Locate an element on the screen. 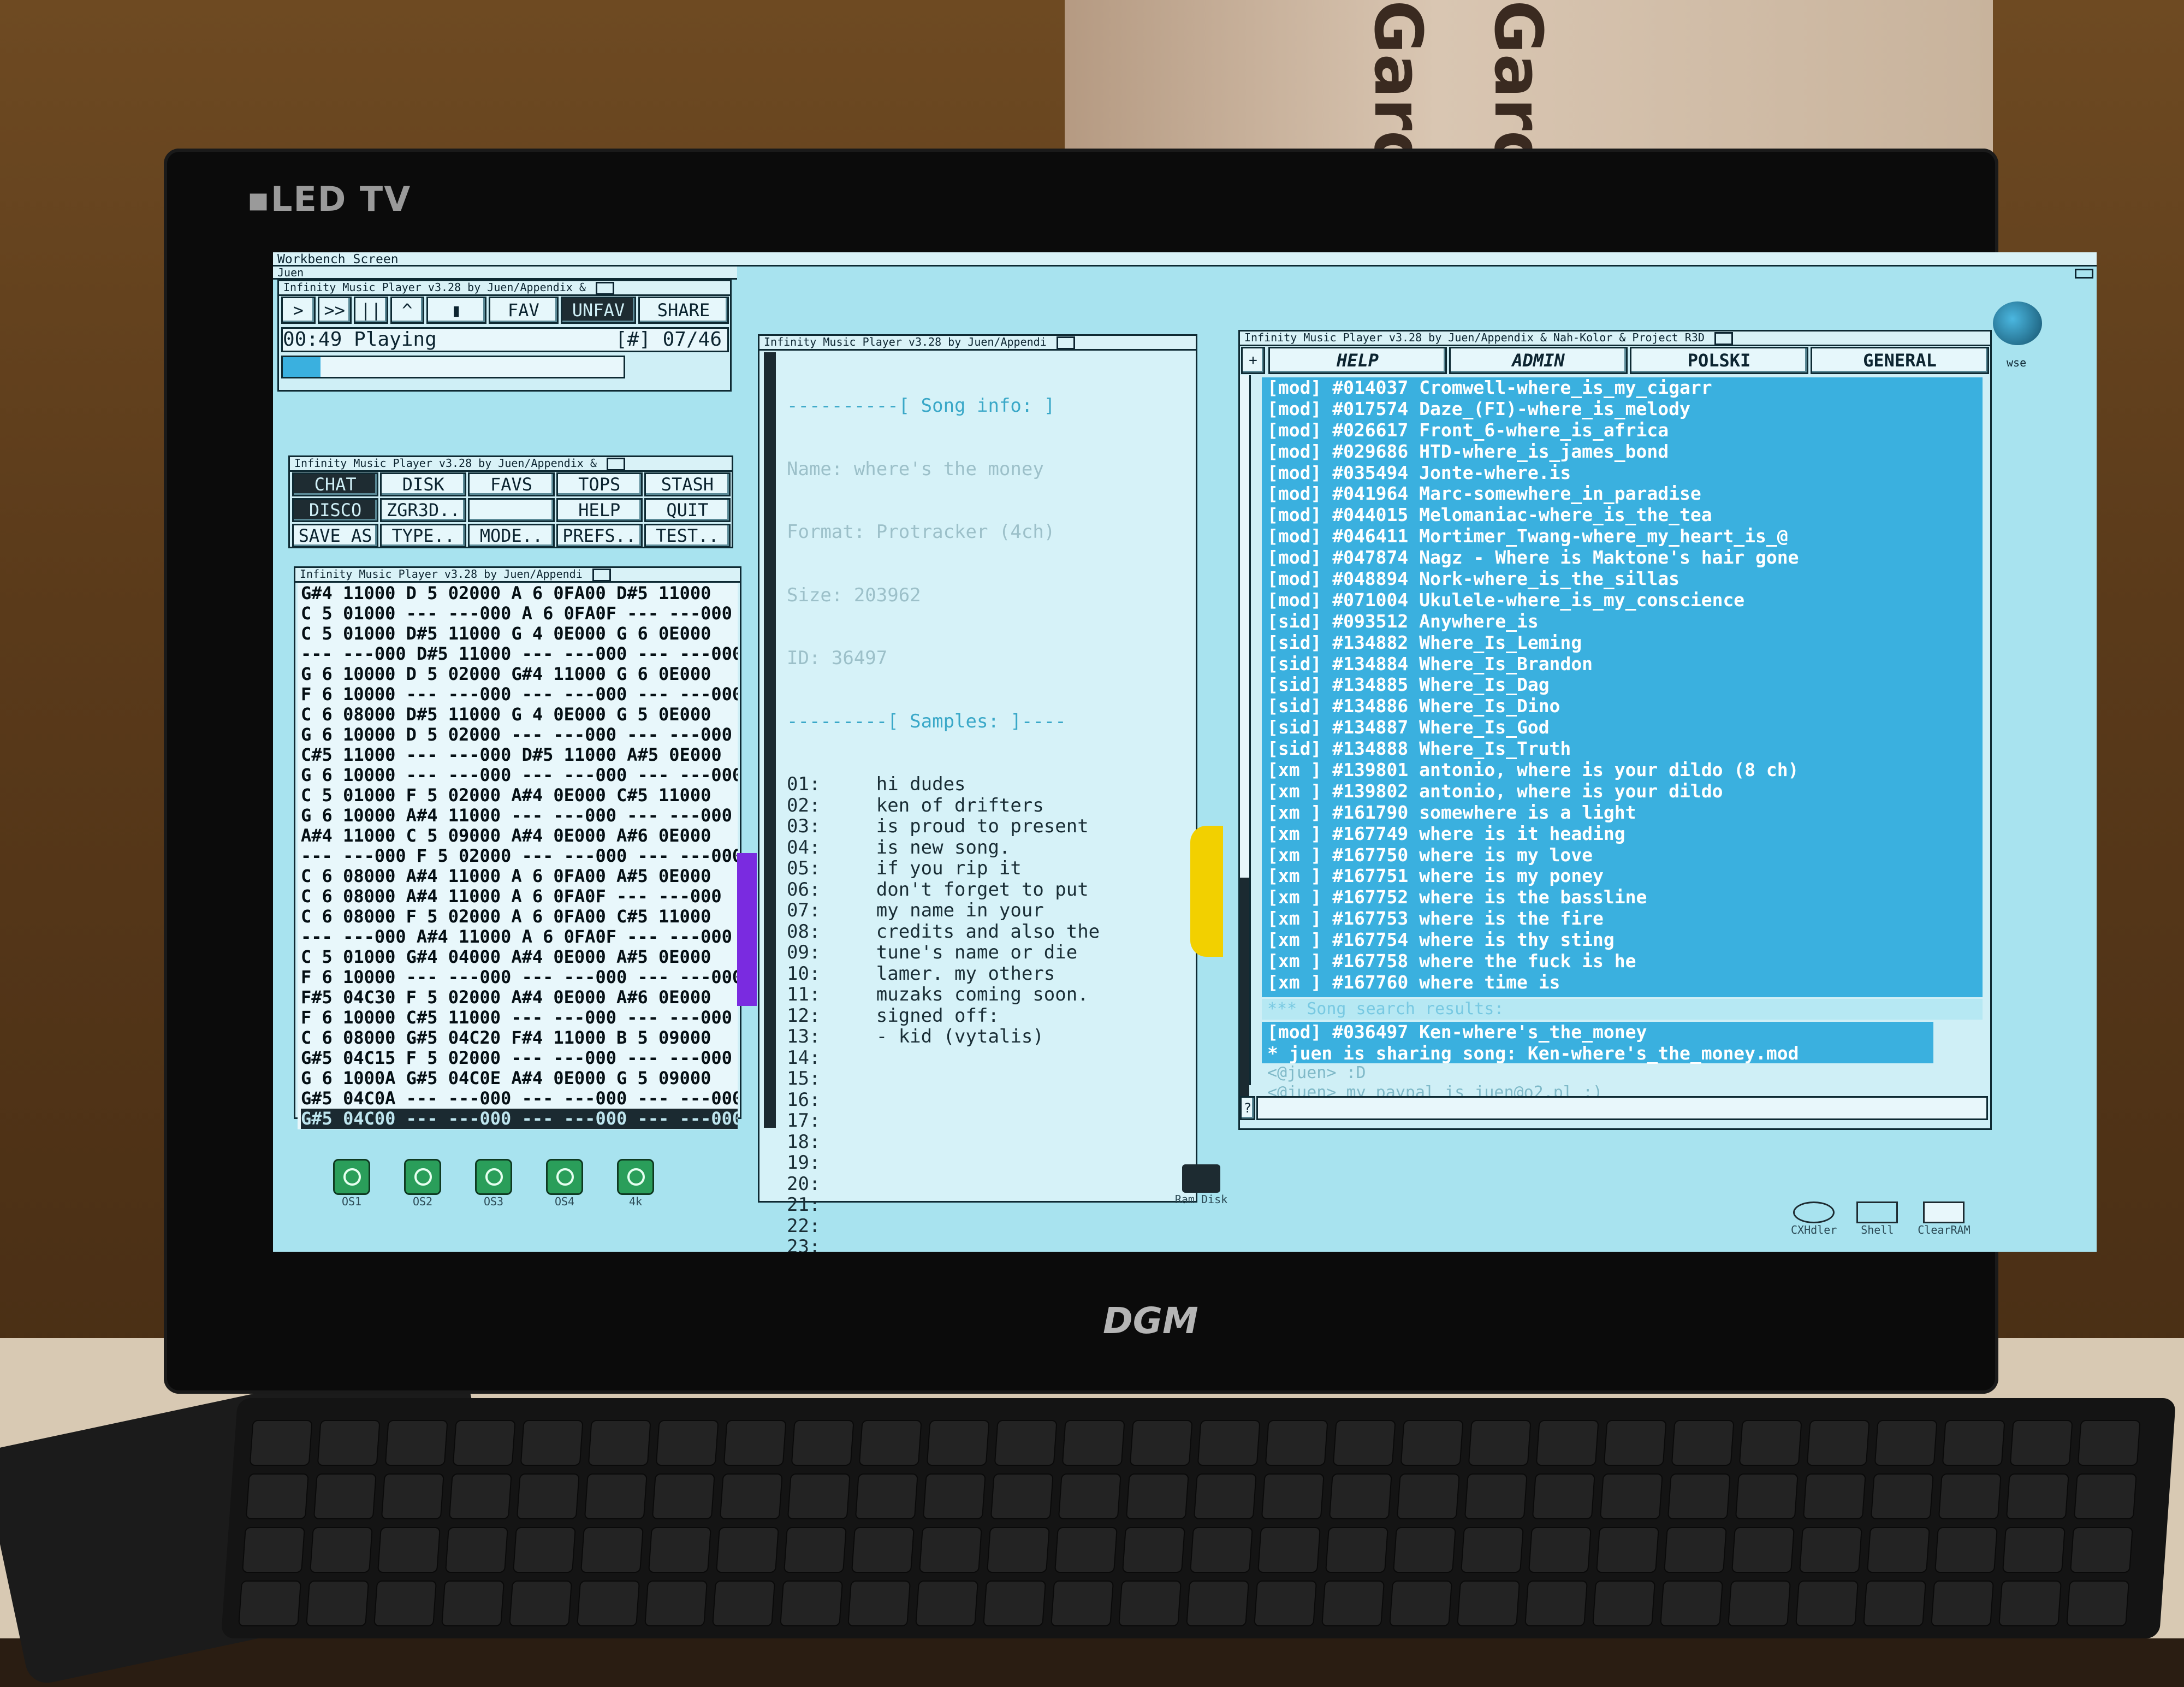 The image size is (2184, 1687). drive-item: OS3 is located at coordinates (493, 1183).